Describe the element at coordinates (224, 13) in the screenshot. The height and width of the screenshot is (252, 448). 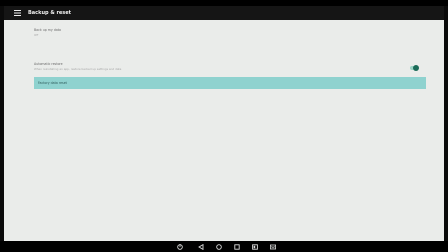
I see `app-bar: Backup & reset` at that location.